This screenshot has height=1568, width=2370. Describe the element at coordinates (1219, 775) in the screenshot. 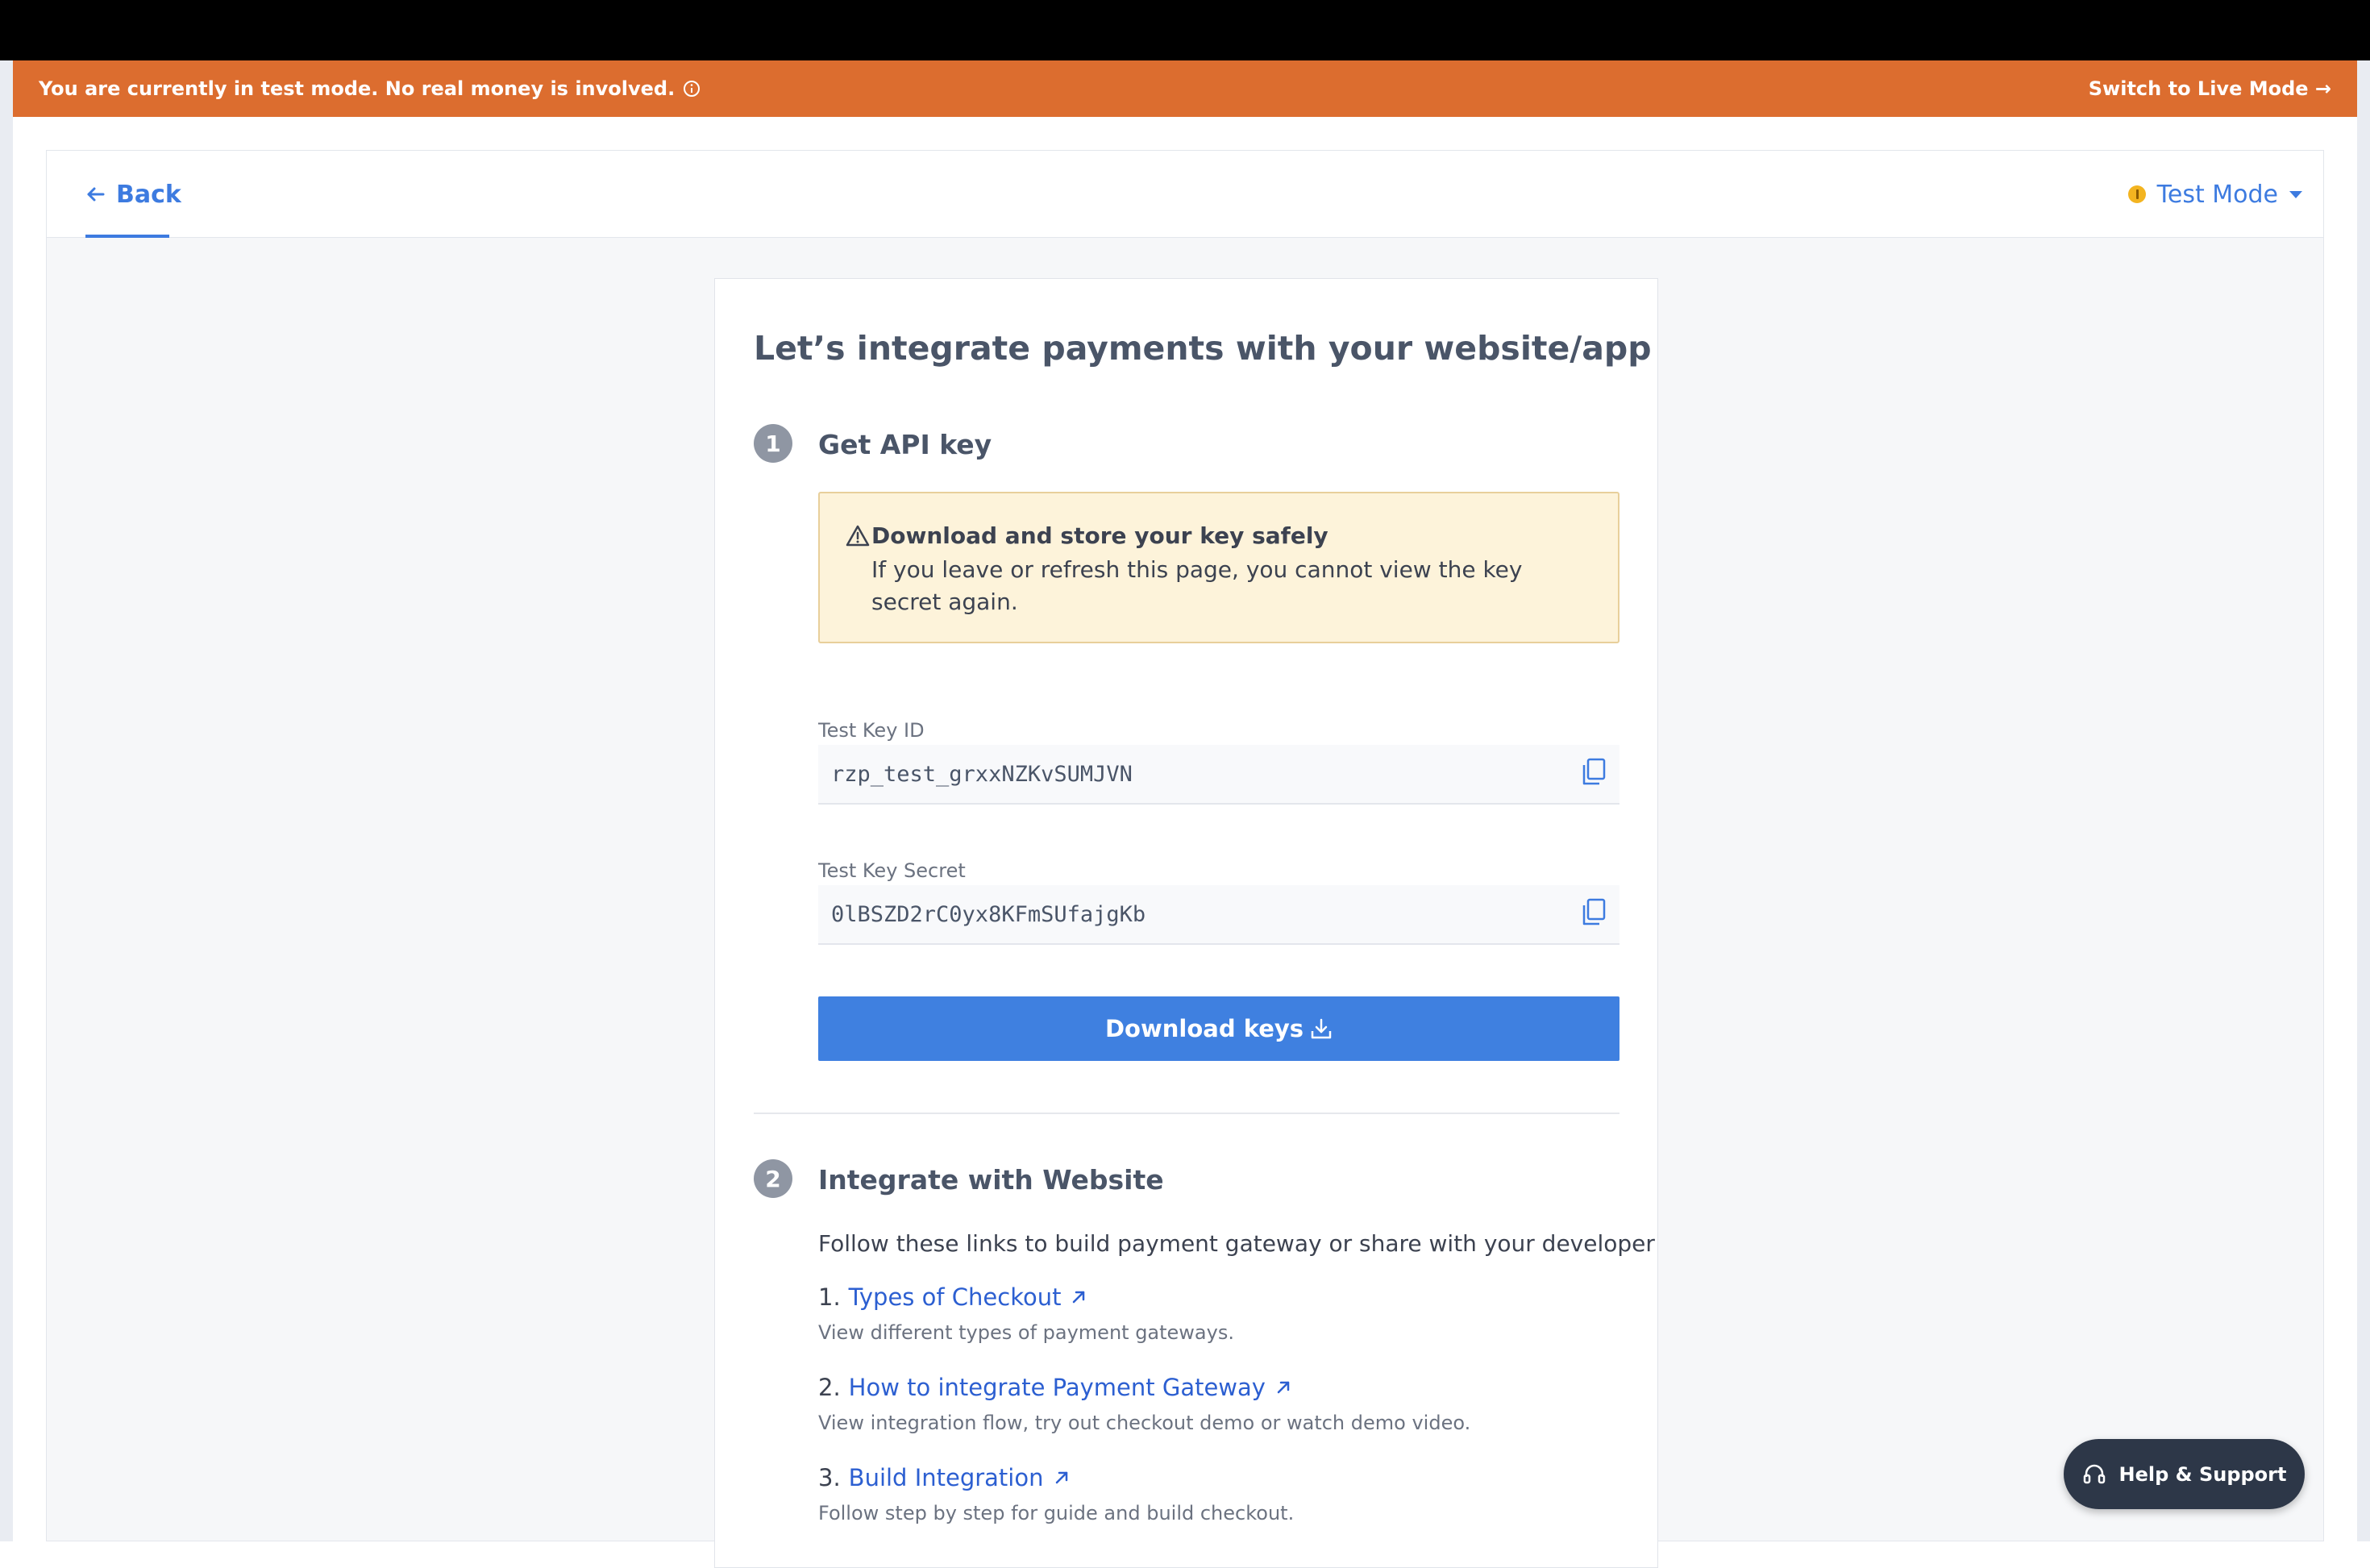

I see `key-id-field: rzp_test_grxxNZKvSUMJVN` at that location.